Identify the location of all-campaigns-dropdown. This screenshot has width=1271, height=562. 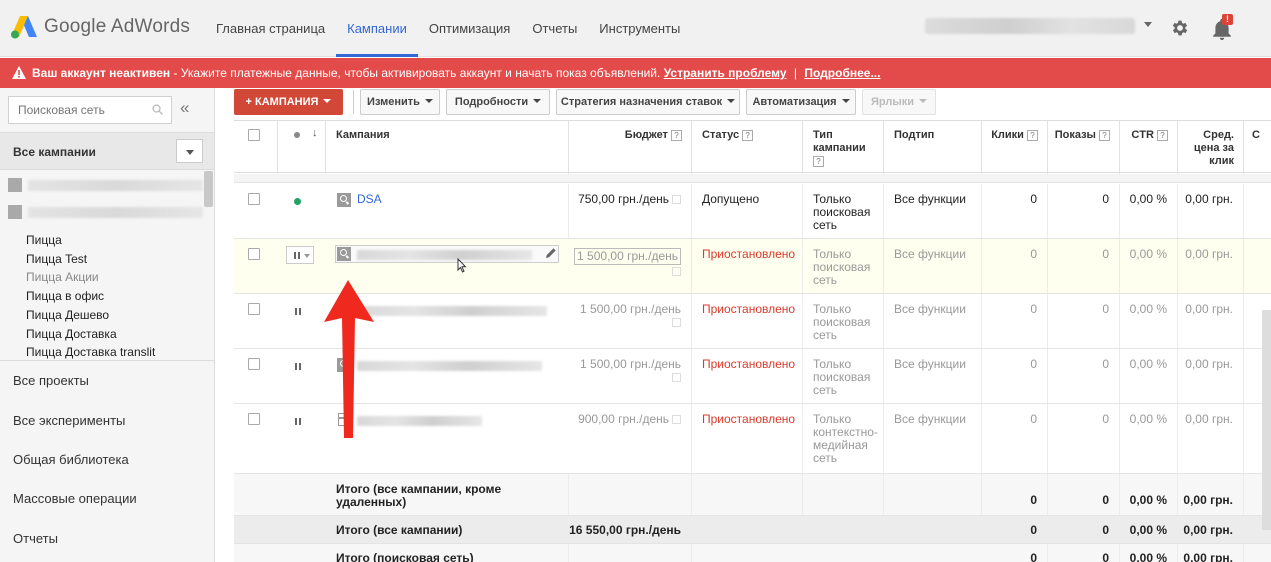
(189, 151).